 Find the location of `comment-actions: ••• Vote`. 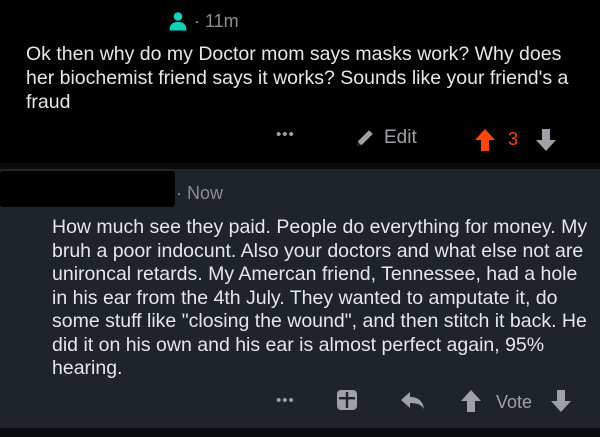

comment-actions: ••• Vote is located at coordinates (300, 401).